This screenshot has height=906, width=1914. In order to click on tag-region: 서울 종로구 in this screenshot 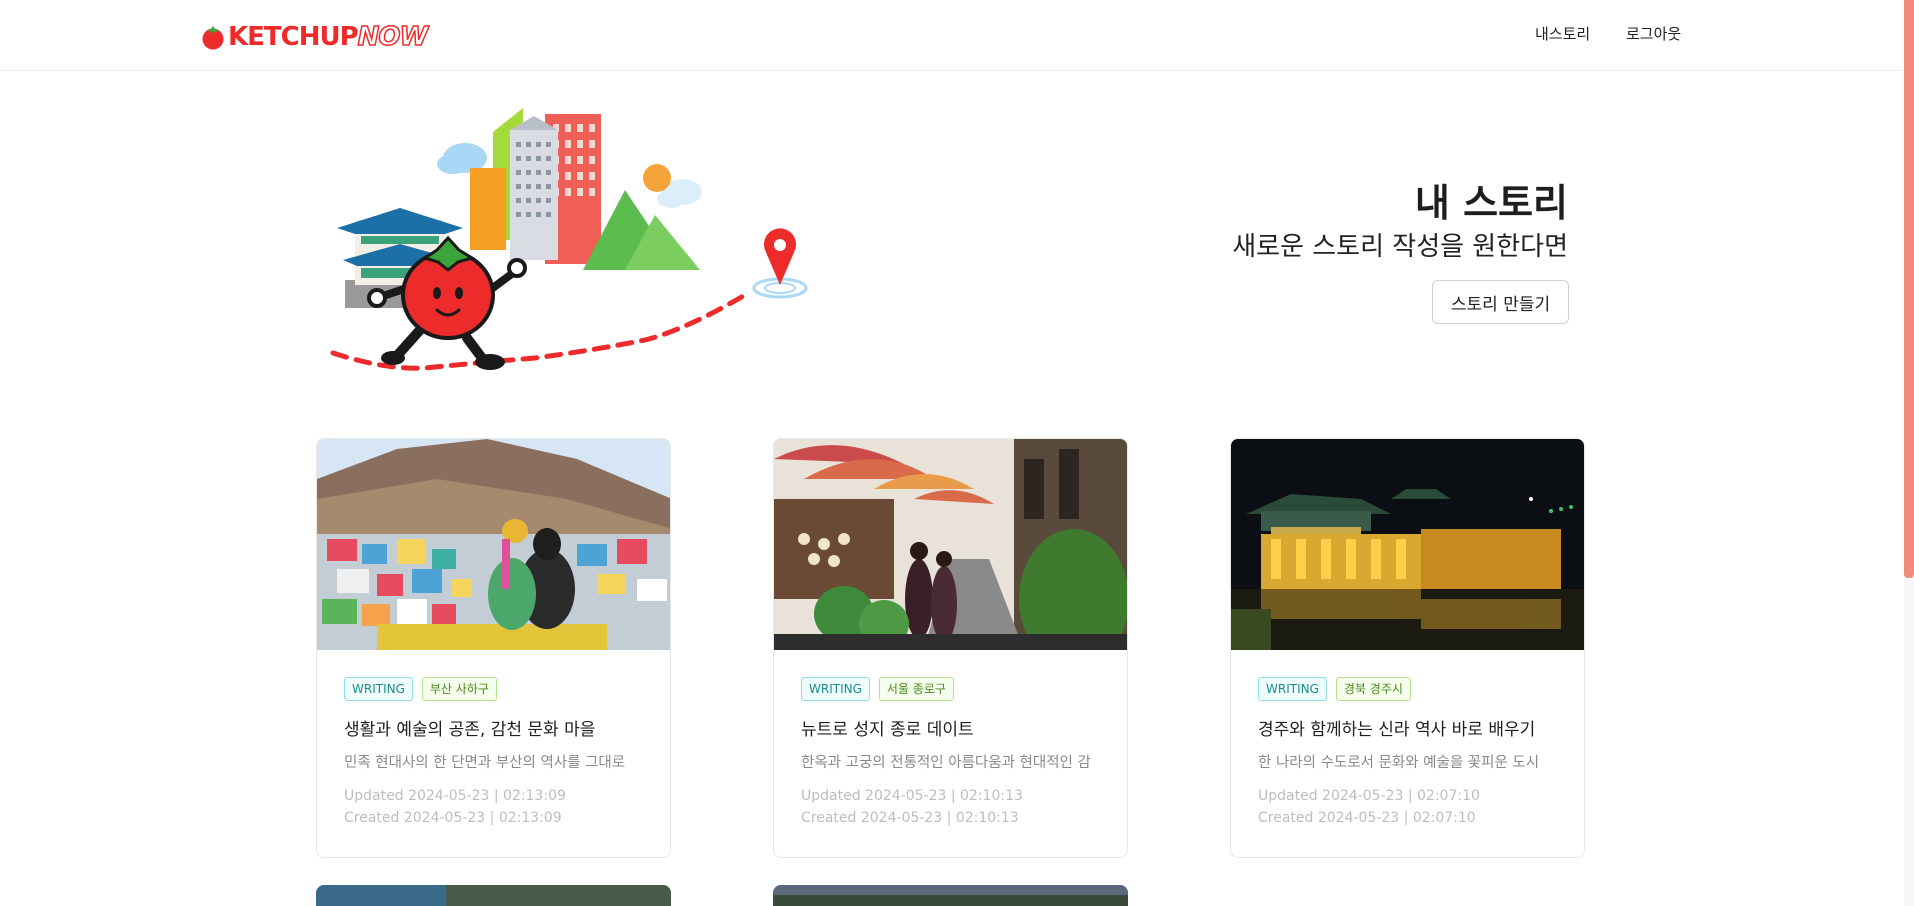, I will do `click(916, 689)`.